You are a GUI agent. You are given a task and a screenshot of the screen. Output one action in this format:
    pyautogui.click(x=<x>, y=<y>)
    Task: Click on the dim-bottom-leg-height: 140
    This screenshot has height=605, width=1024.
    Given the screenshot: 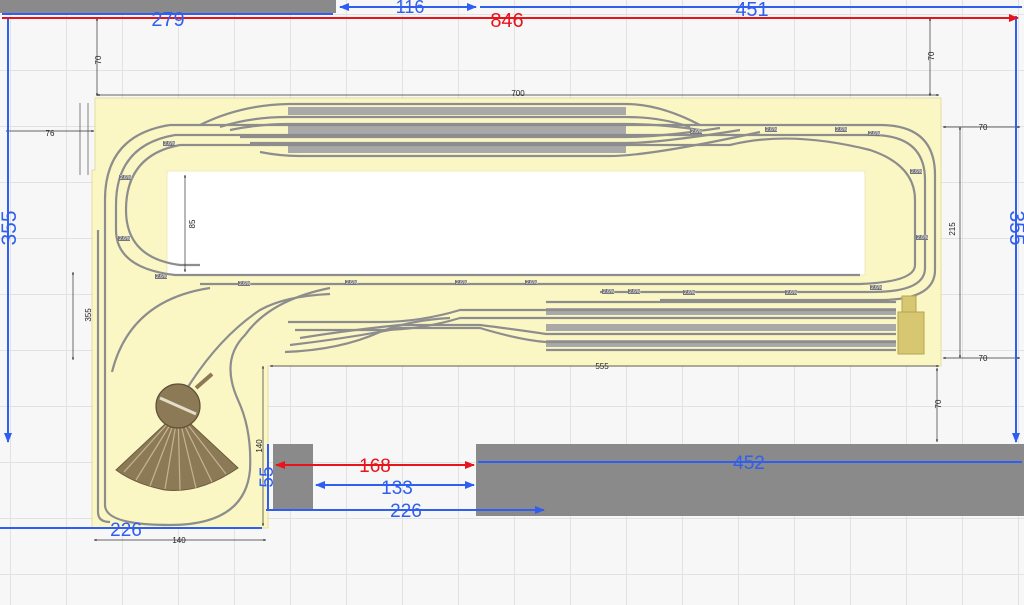 What is the action you would take?
    pyautogui.click(x=259, y=446)
    